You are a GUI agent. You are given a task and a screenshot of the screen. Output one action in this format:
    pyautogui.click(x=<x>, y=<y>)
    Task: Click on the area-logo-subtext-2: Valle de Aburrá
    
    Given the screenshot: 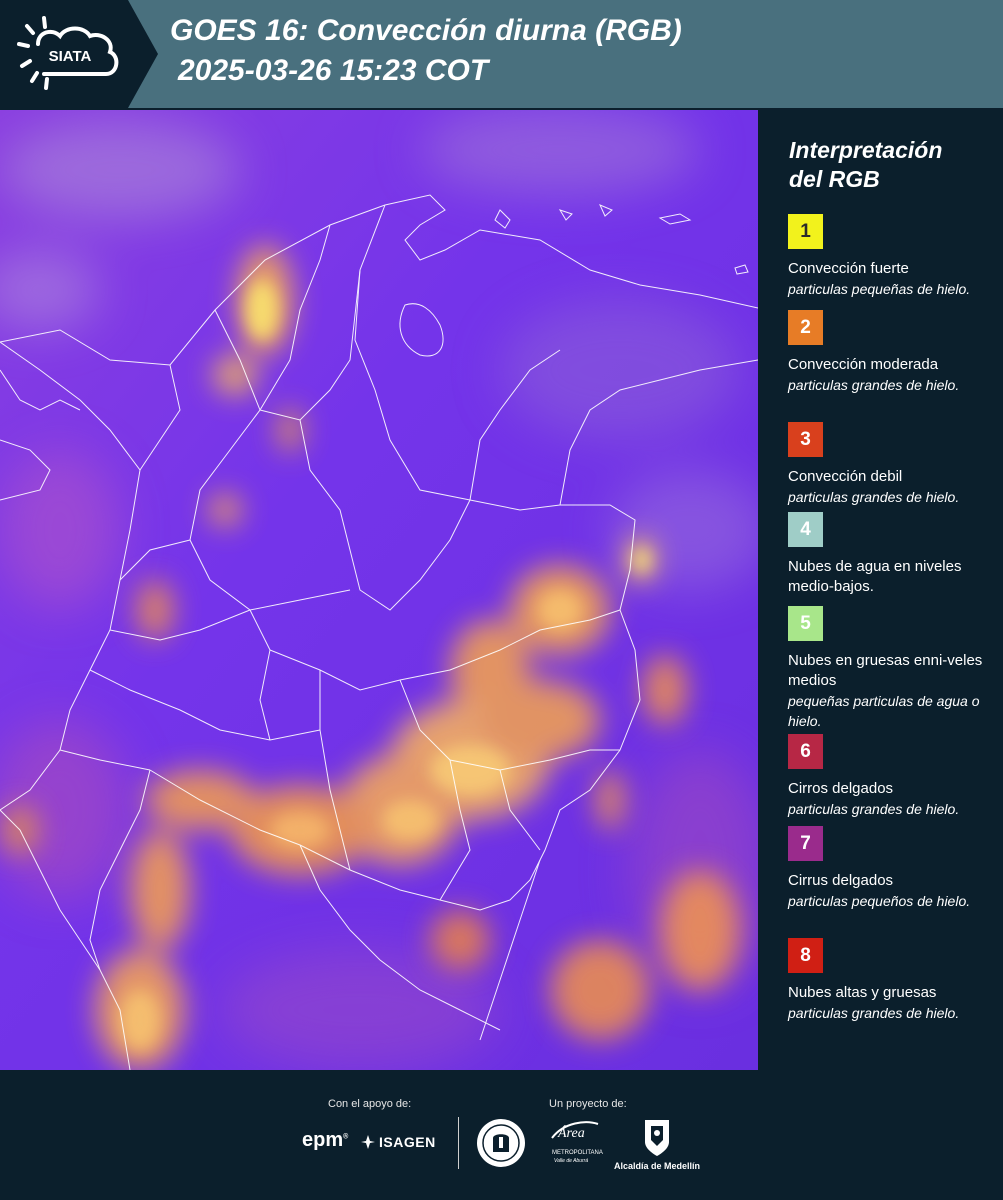 What is the action you would take?
    pyautogui.click(x=571, y=1161)
    